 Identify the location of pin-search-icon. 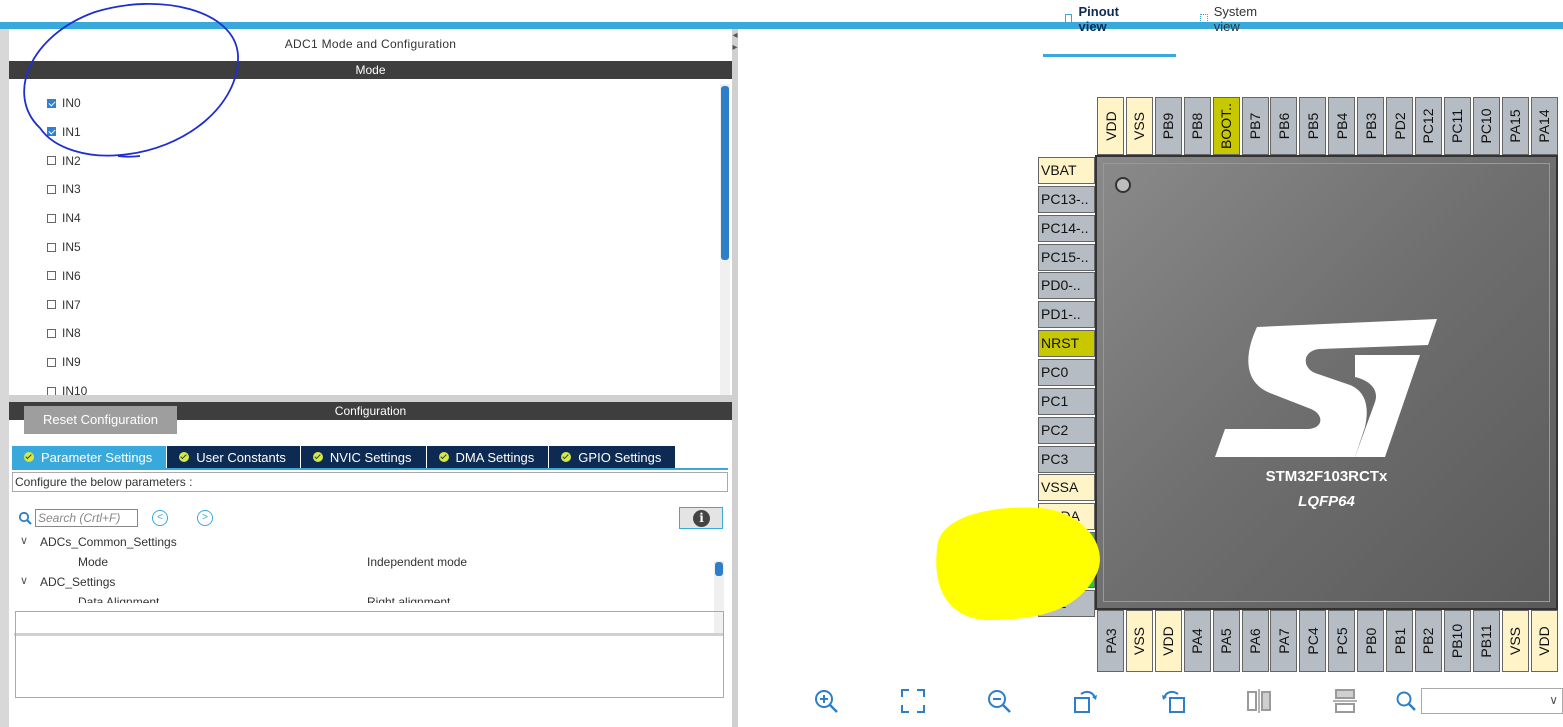
(1406, 701).